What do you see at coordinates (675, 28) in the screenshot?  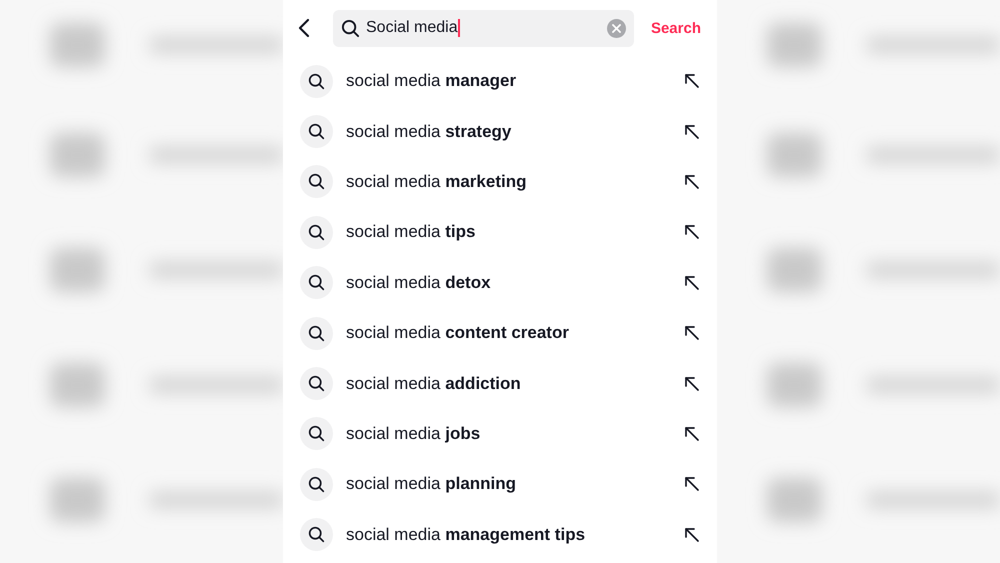 I see `search-button: Search` at bounding box center [675, 28].